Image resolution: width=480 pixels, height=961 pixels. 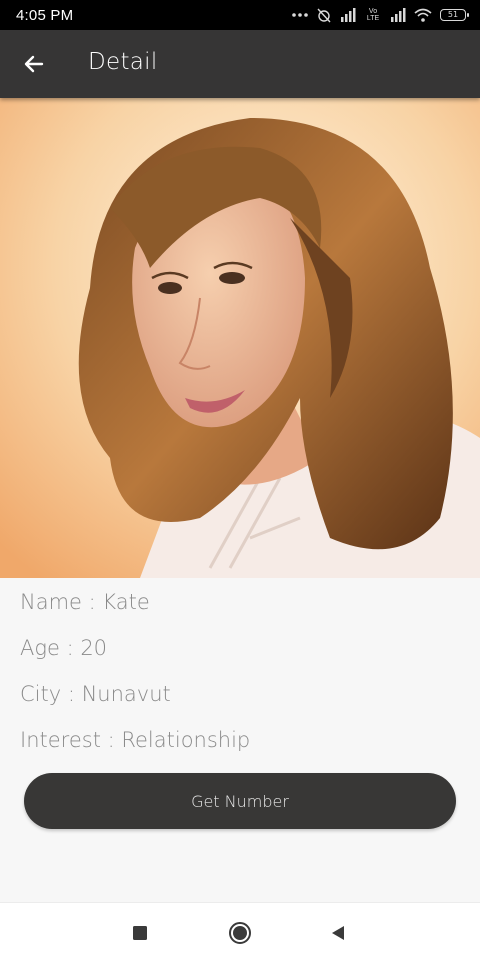 I want to click on volte-label: Vo LTE, so click(x=373, y=15).